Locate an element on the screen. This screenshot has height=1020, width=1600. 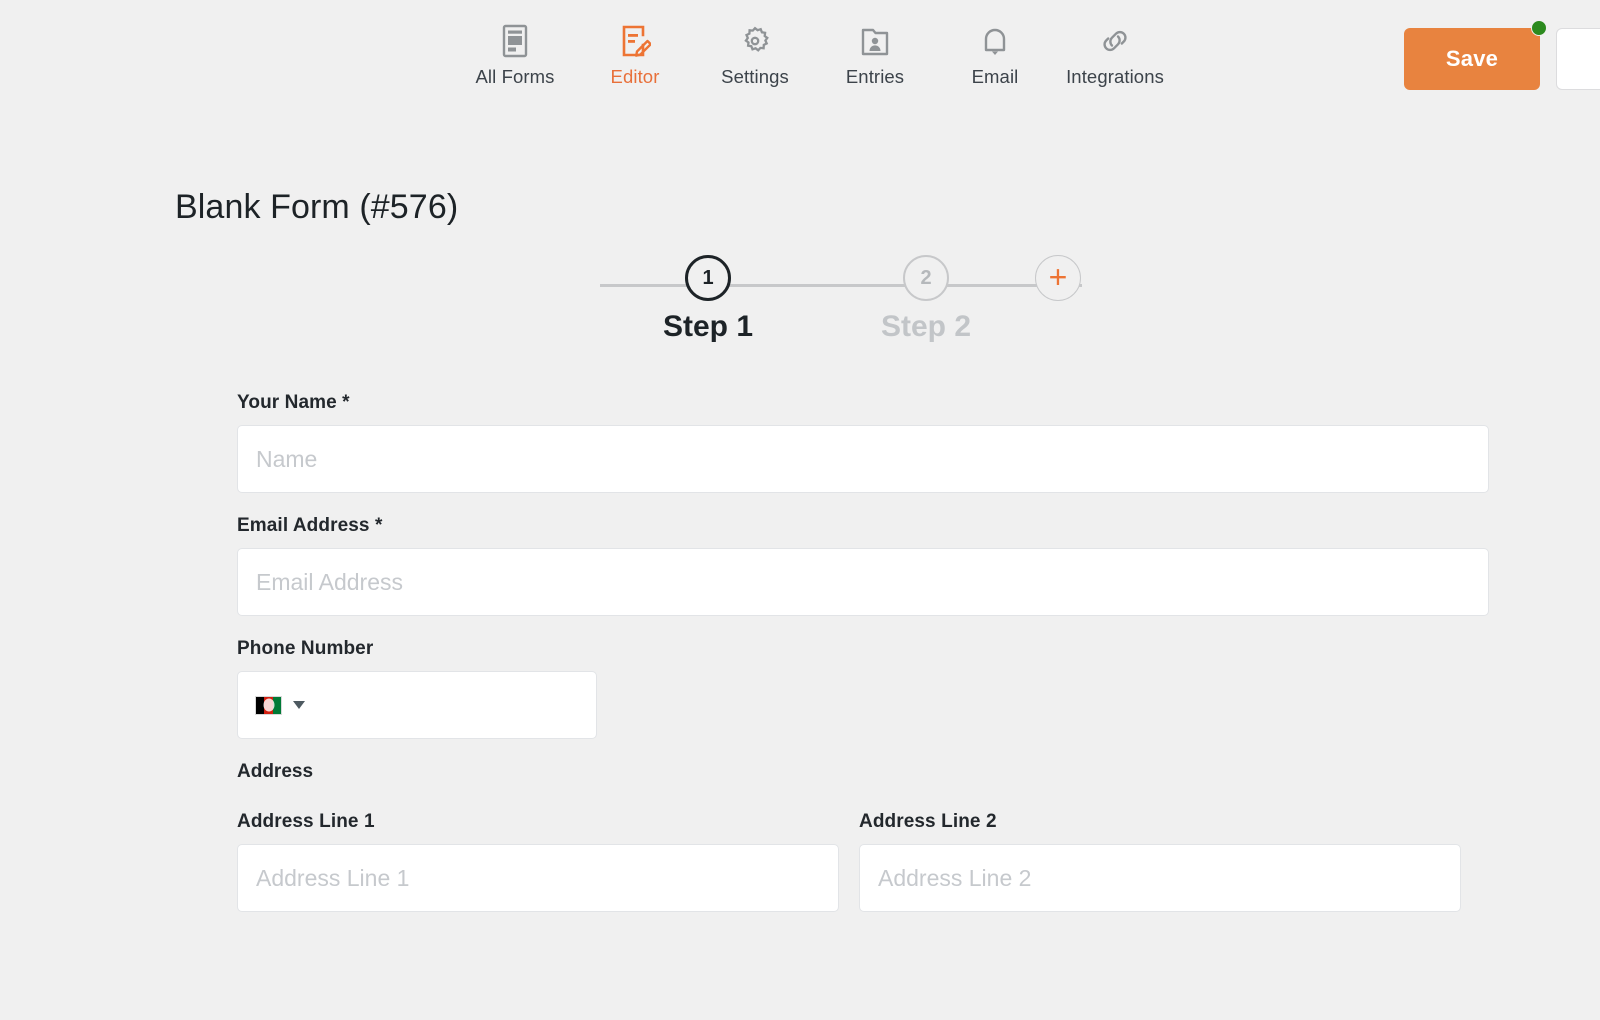
afghanistan-flag-icon is located at coordinates (268, 705).